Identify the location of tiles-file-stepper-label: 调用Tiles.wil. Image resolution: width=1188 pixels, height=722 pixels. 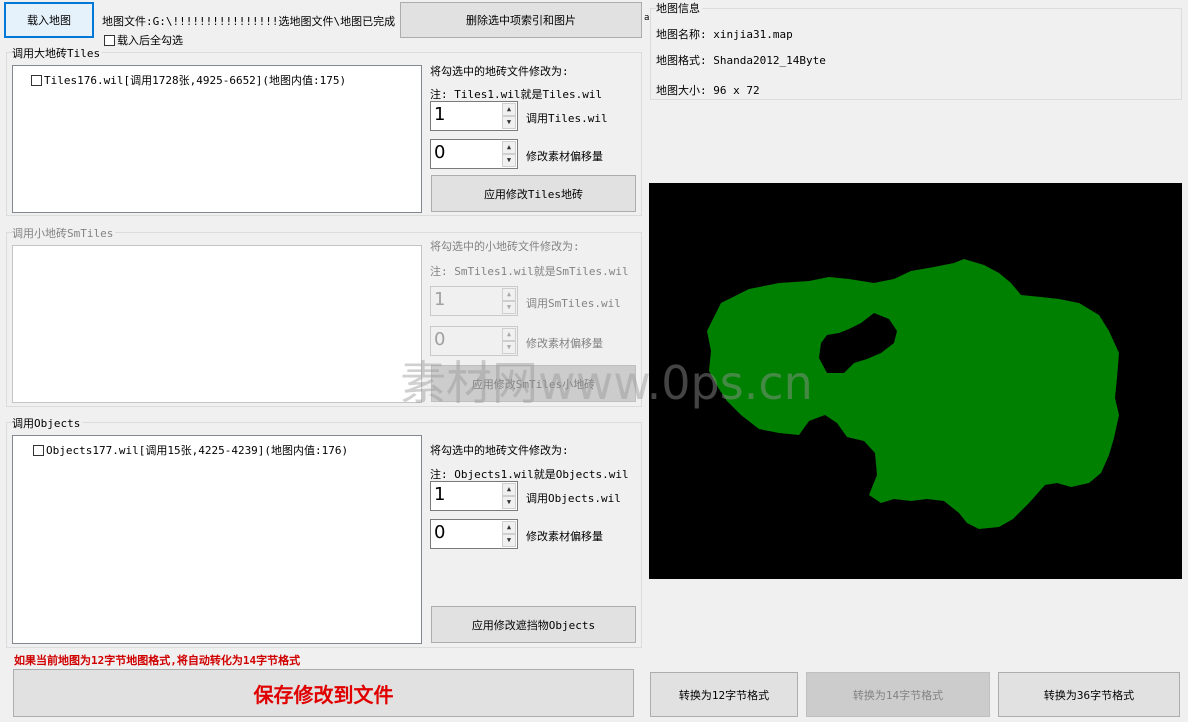
(567, 118).